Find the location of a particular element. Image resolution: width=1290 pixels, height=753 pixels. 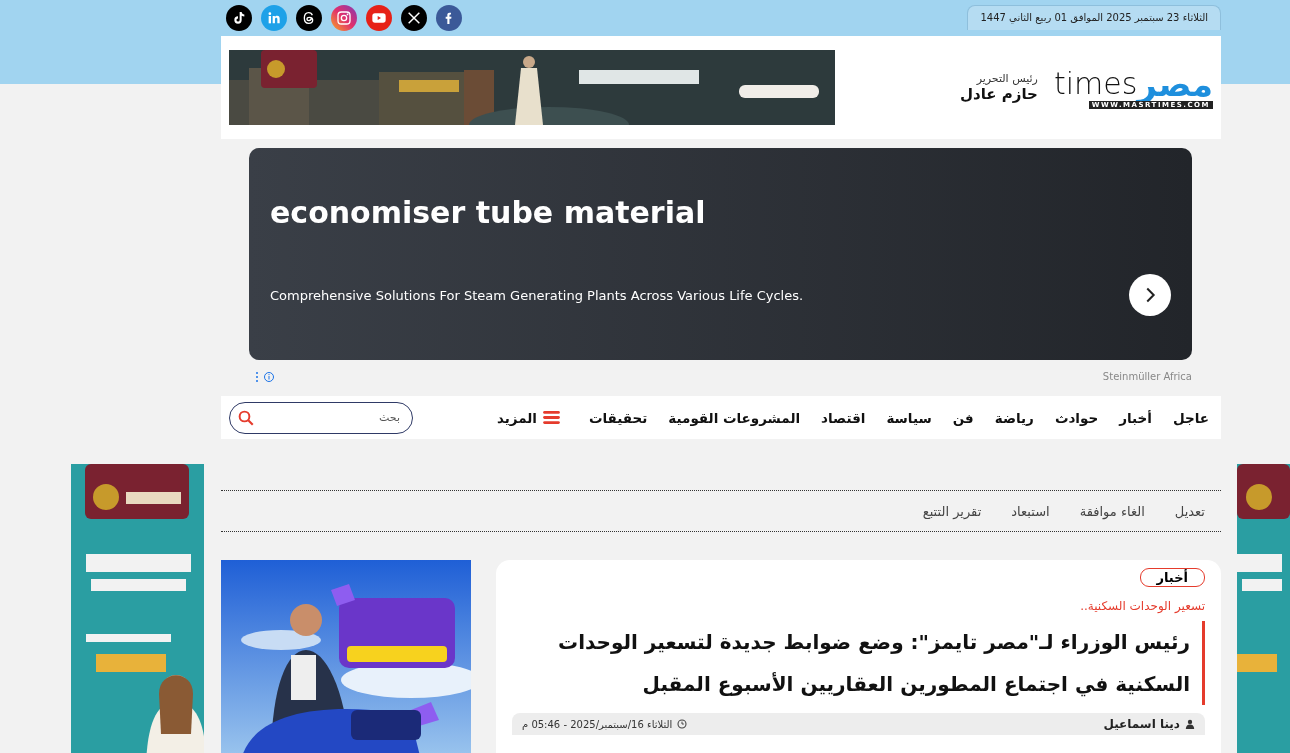

publish-date: الثلاثاء 16/سبتمبر/2025 - 05:46 م is located at coordinates (597, 724).